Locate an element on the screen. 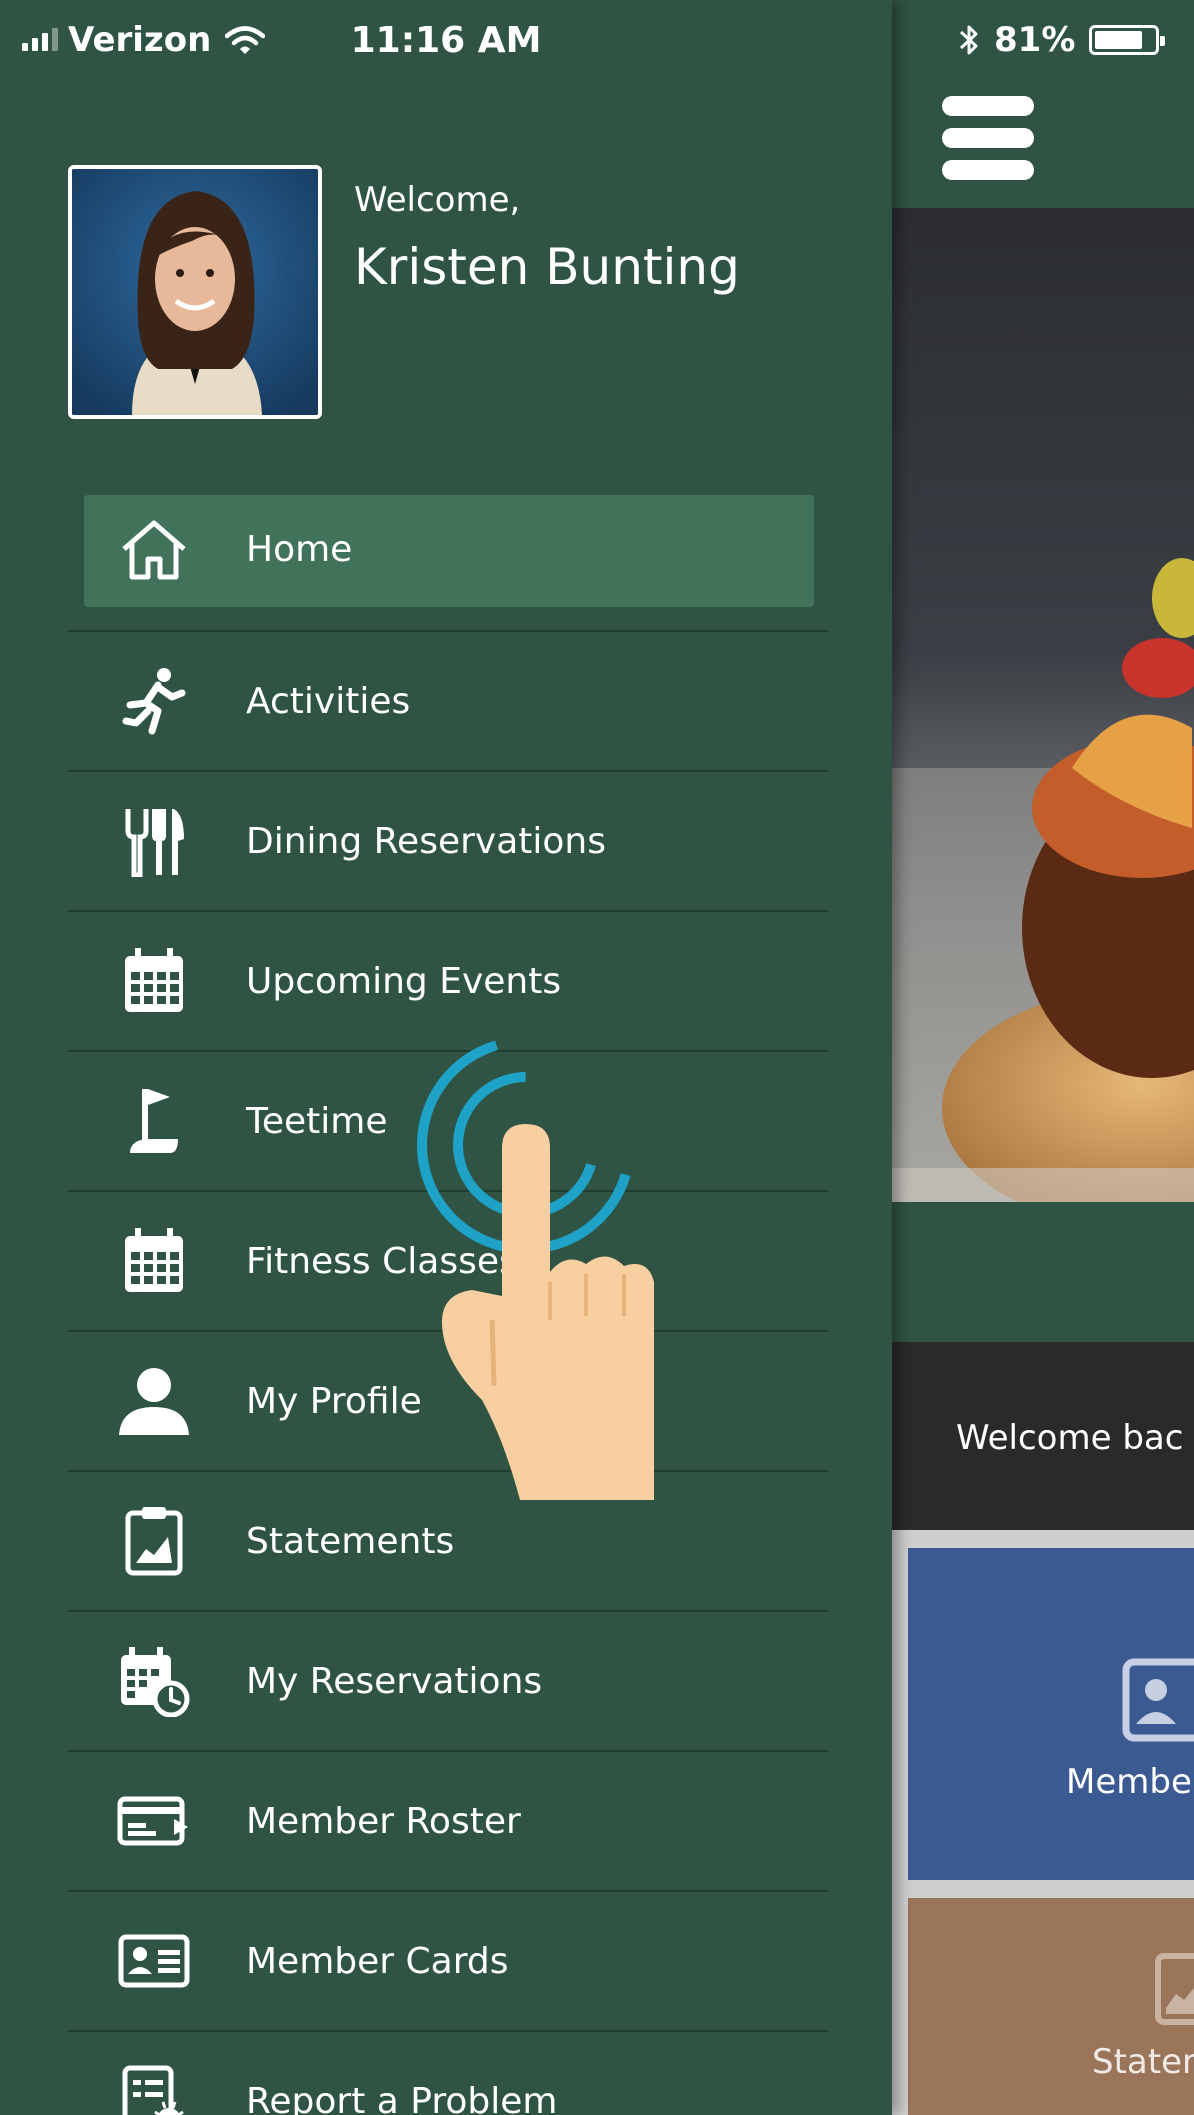 Image resolution: width=1194 pixels, height=2115 pixels. member-cards-tile-label: Membe is located at coordinates (1129, 1782).